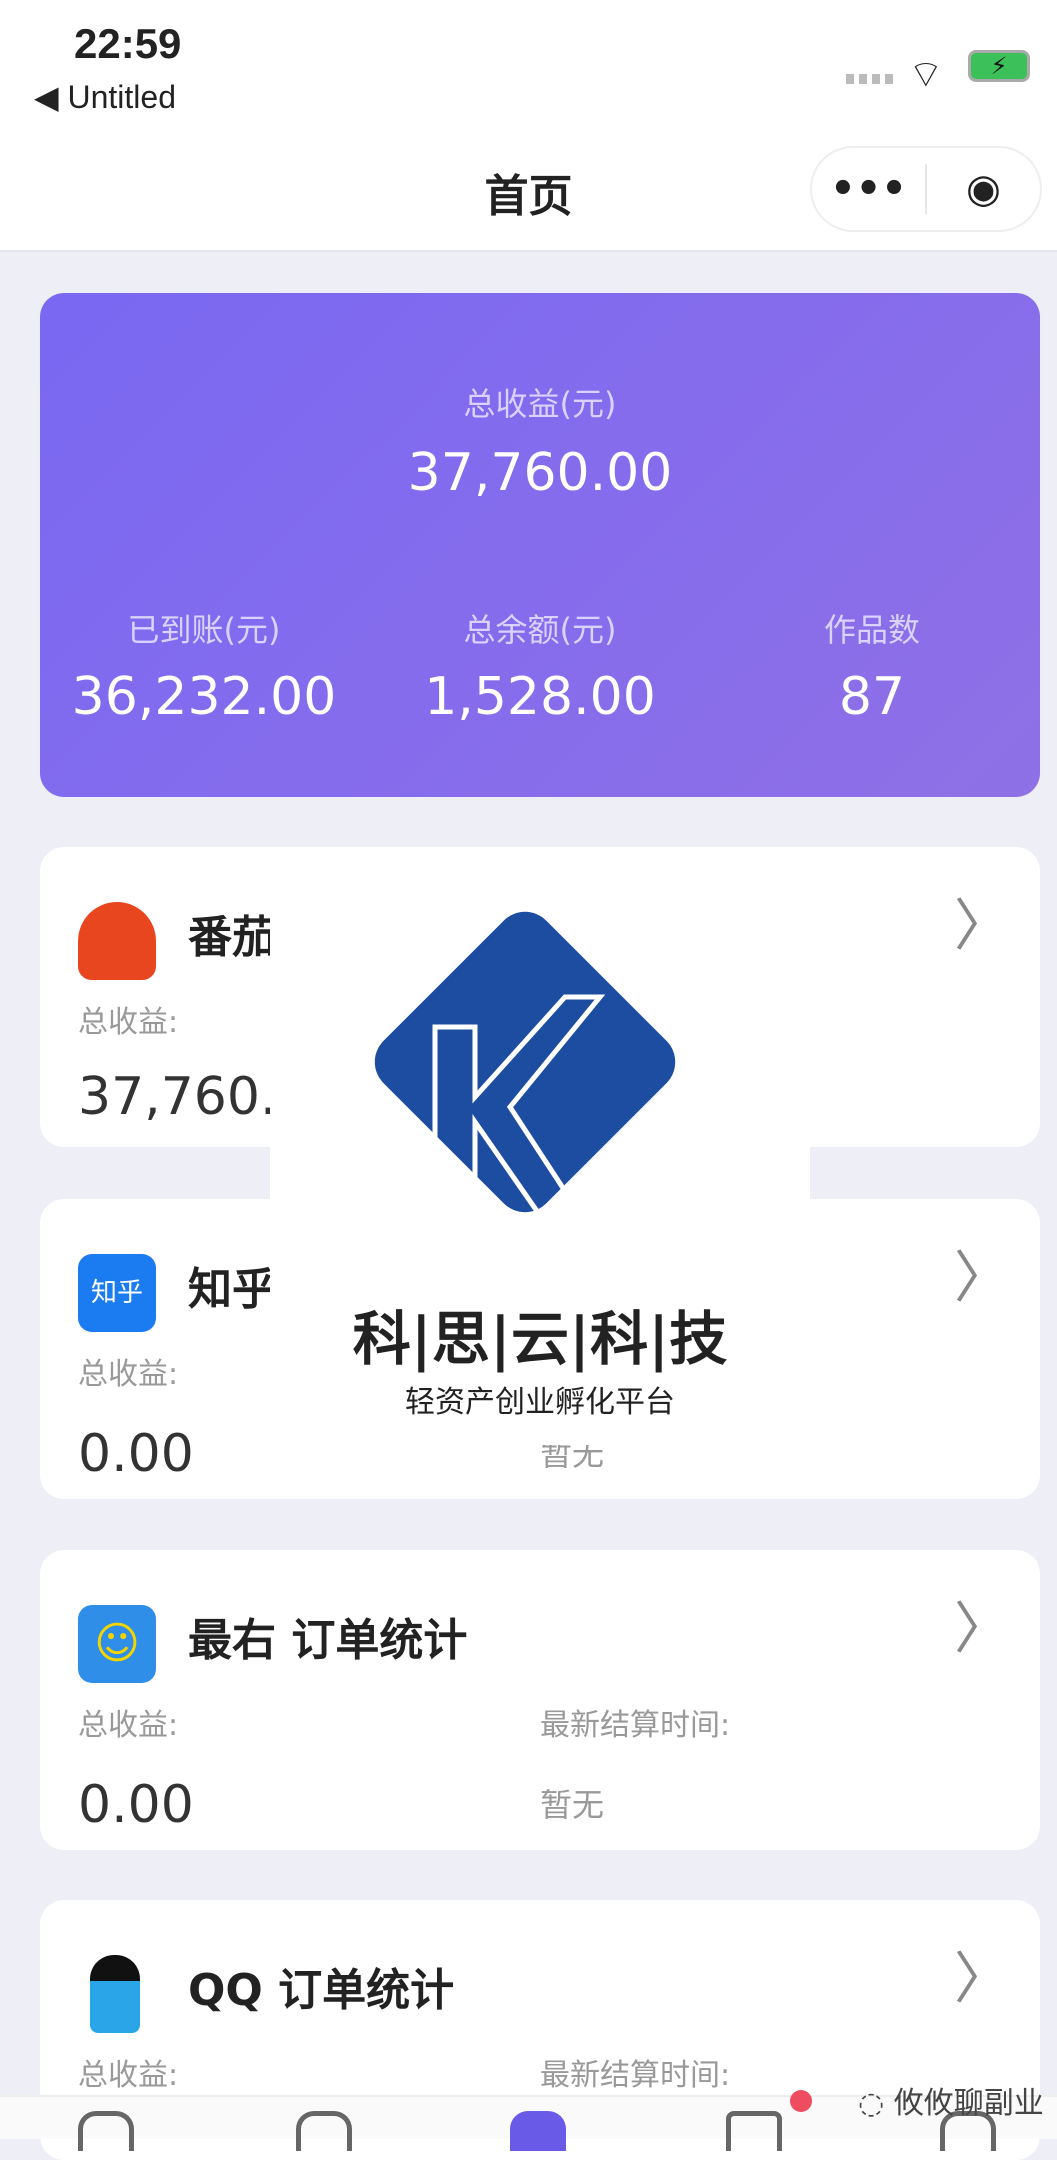 The image size is (1057, 2160). Describe the element at coordinates (528, 191) in the screenshot. I see `nav-bar: 首页 ••• ◉` at that location.